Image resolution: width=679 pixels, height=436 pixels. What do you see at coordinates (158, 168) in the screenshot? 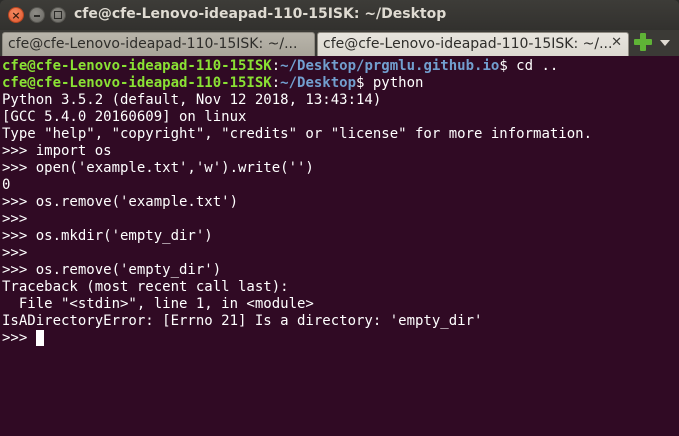
I see `output-line: >>> open('example.txt','w').write('')` at bounding box center [158, 168].